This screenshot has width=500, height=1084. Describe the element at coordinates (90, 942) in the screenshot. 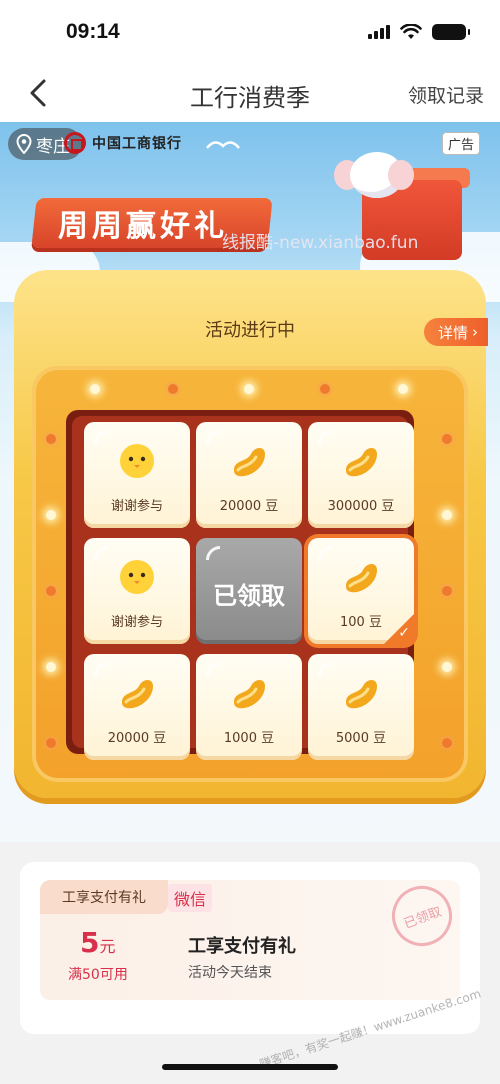

I see `coupon-amount-value: 5` at that location.